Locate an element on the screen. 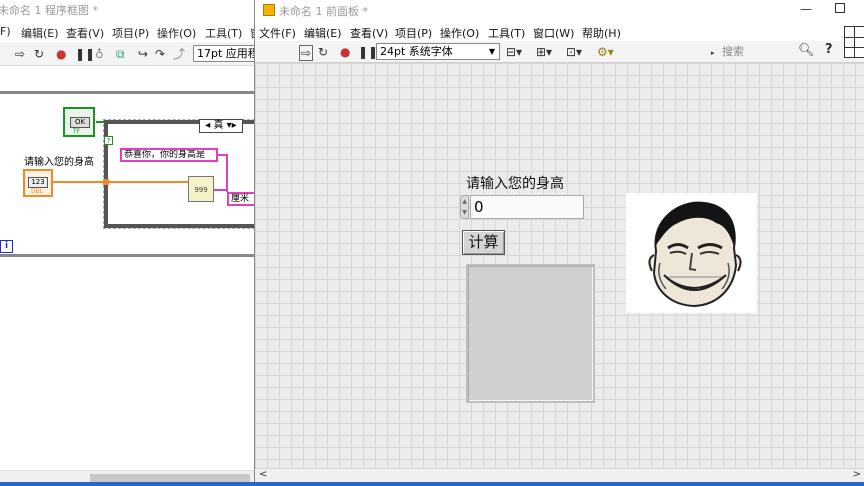 The height and width of the screenshot is (486, 864). numeric-control-terminal: 123 DBL is located at coordinates (38, 183).